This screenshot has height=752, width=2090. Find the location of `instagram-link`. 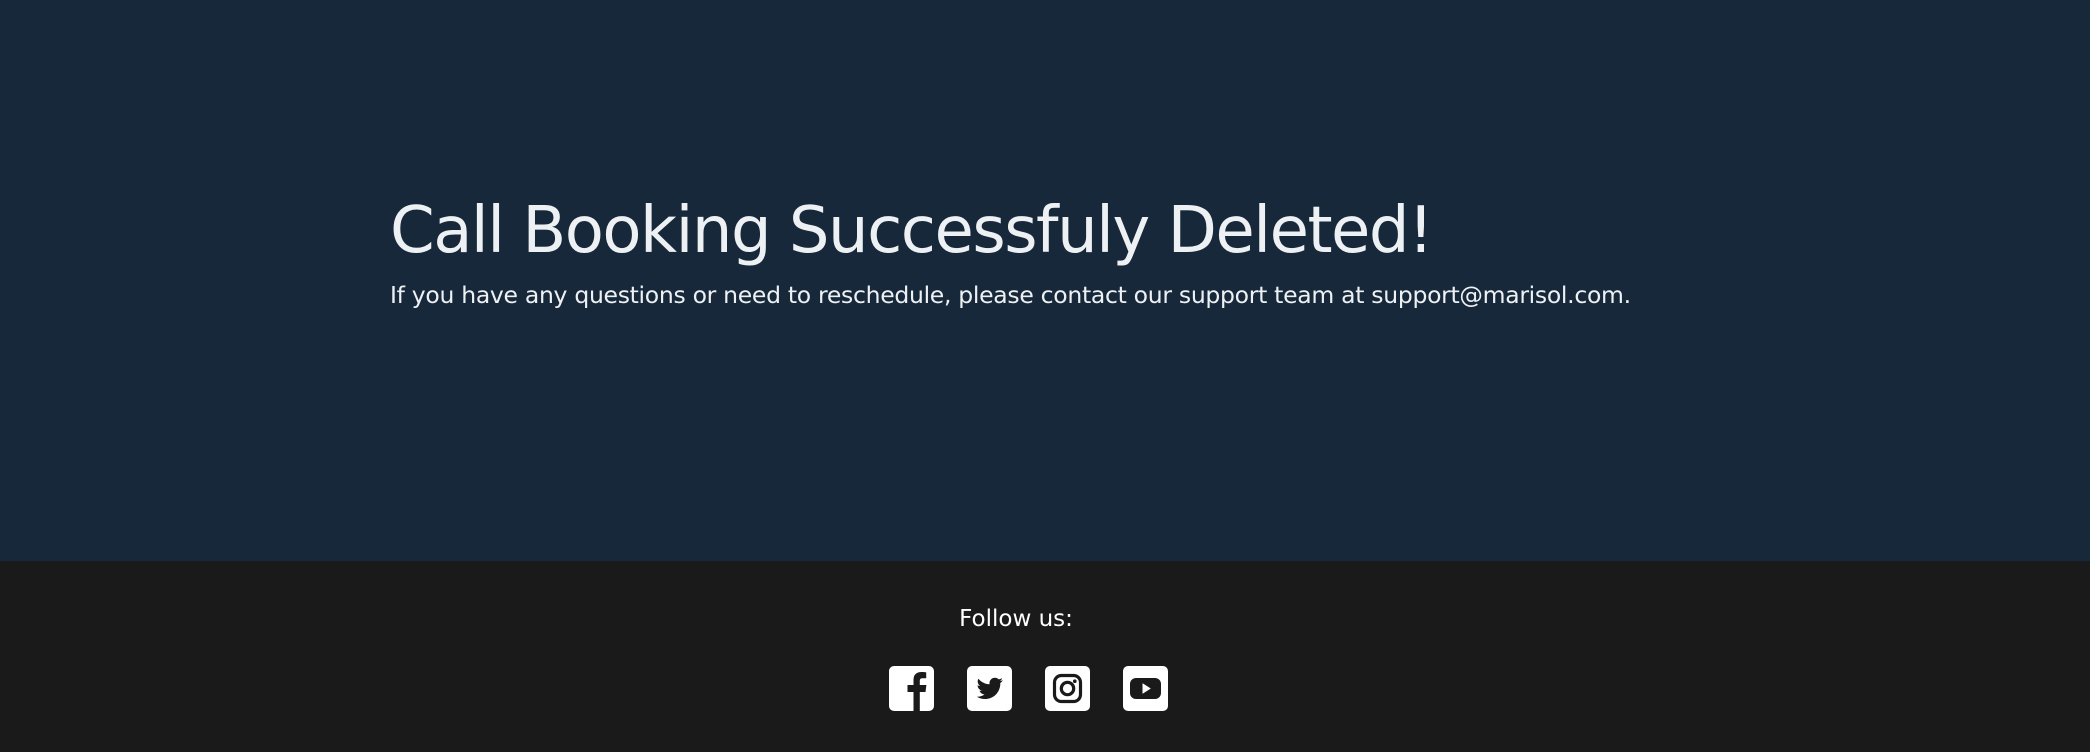

instagram-link is located at coordinates (1067, 688).